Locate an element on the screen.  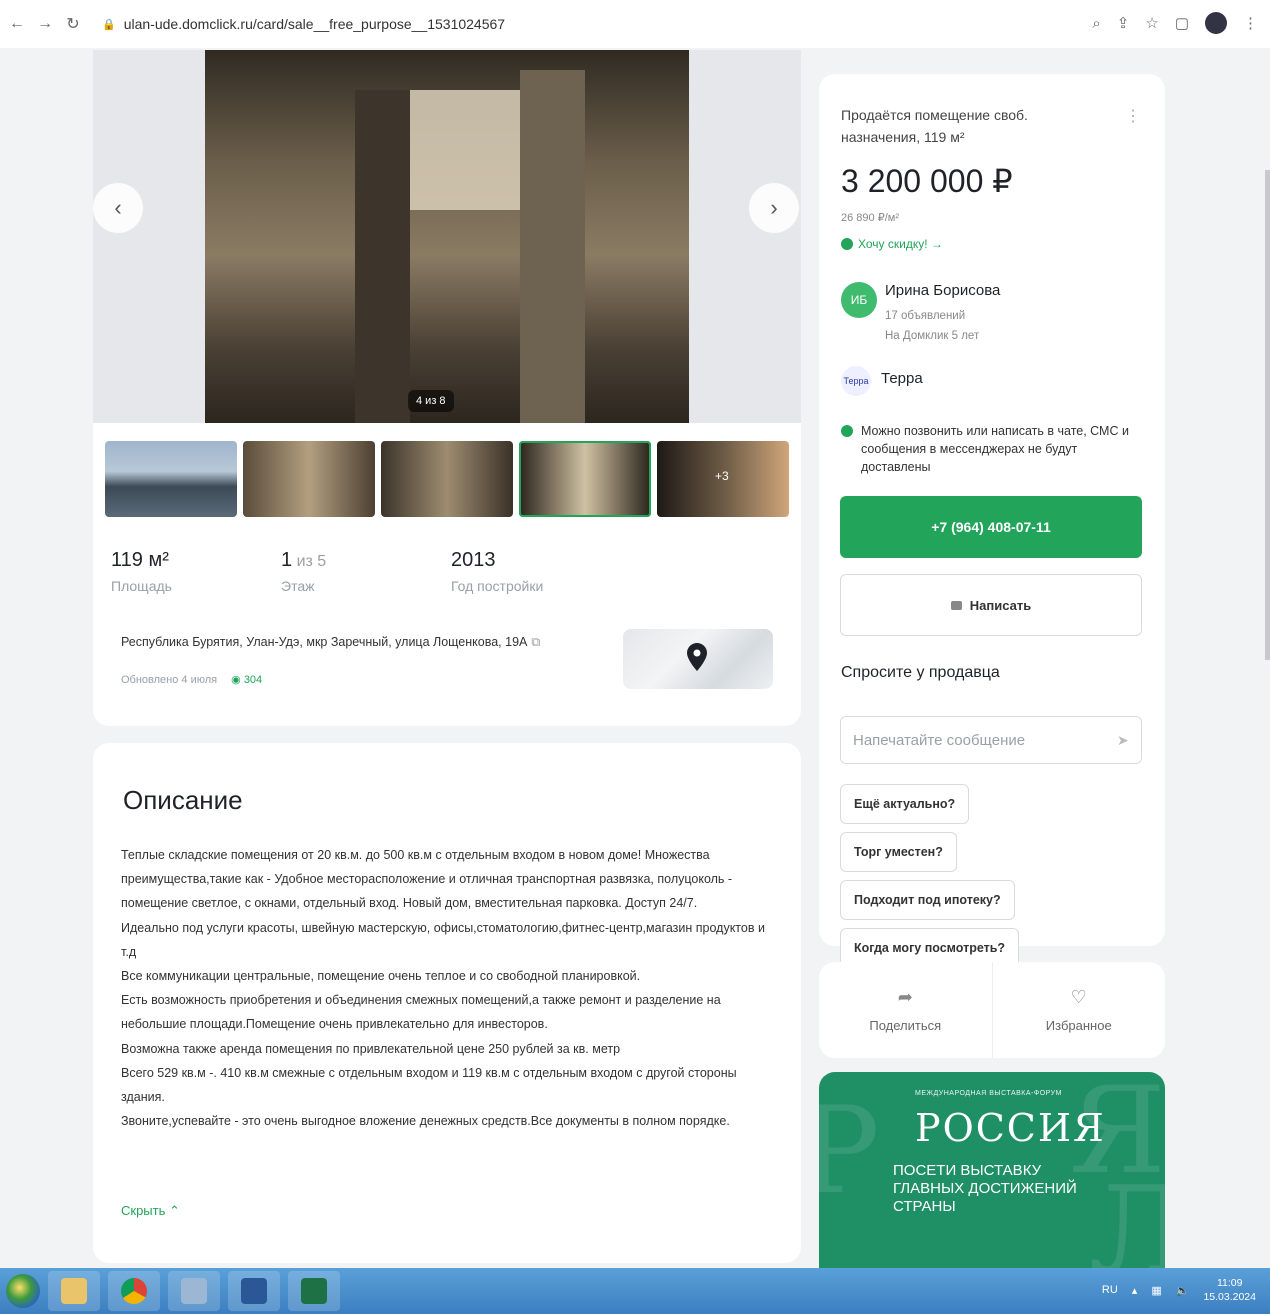
zoom-icon: ⌕ is located at coordinates (1096, 23).